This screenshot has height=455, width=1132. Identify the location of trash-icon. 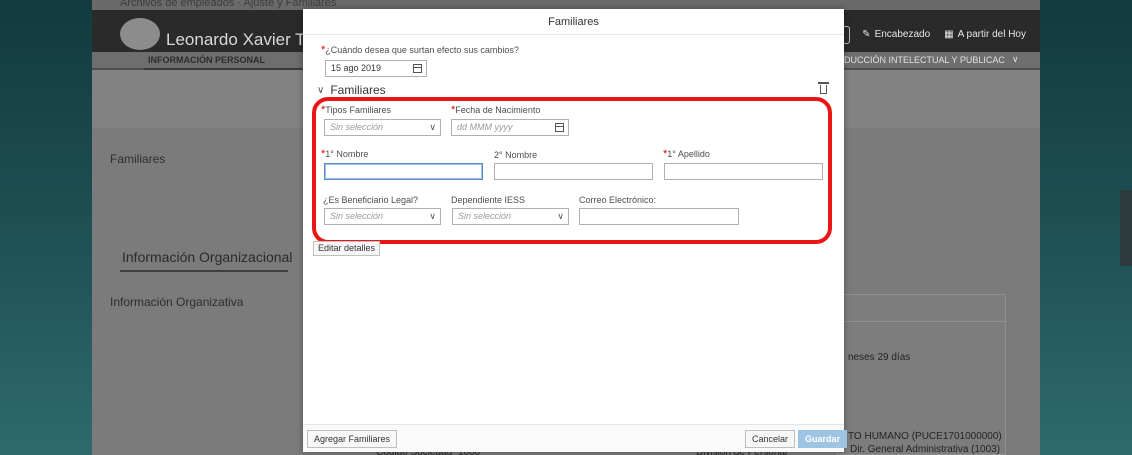
(823, 88).